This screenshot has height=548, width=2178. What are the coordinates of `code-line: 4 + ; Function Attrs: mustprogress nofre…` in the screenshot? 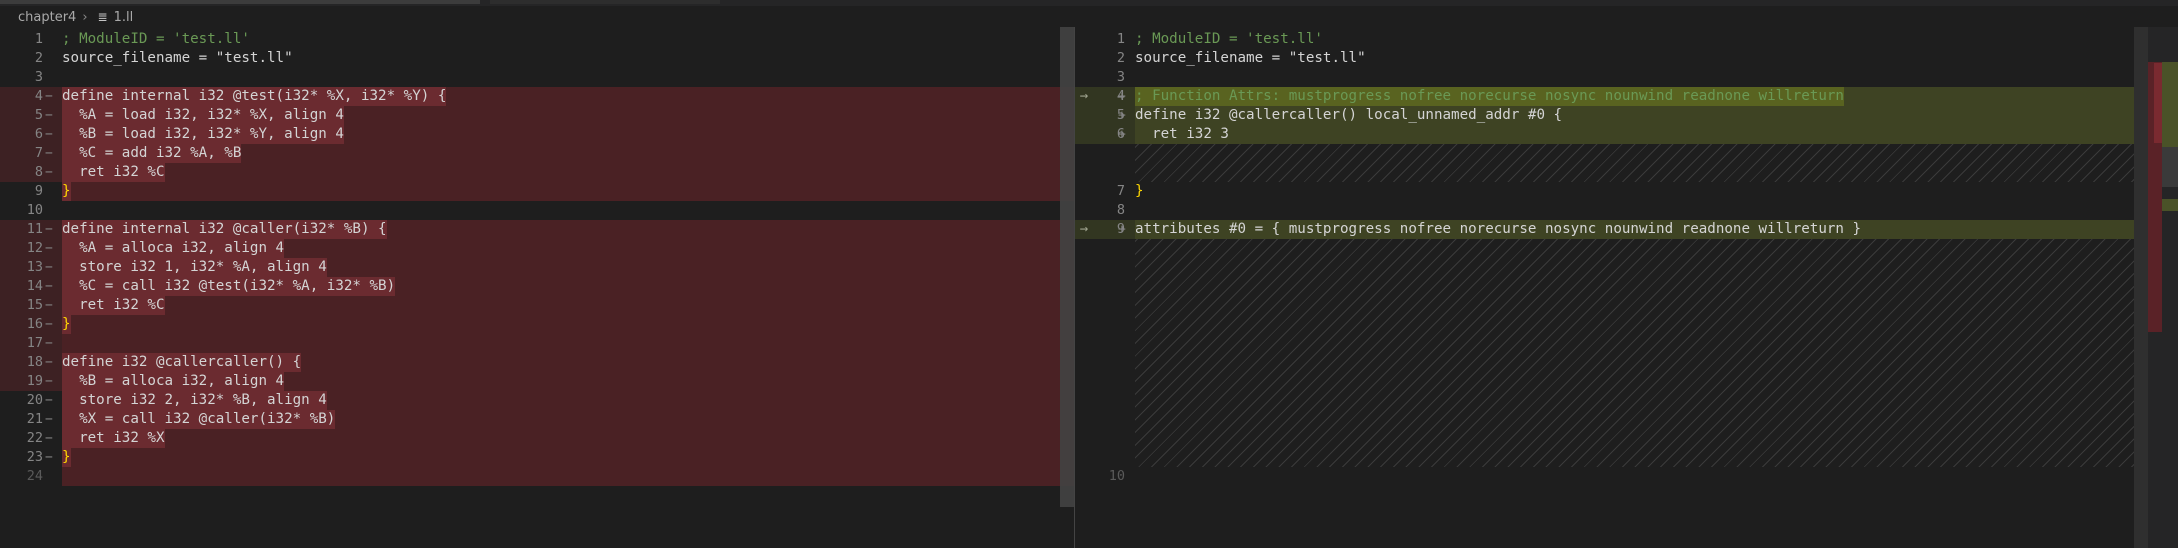 It's located at (1620, 96).